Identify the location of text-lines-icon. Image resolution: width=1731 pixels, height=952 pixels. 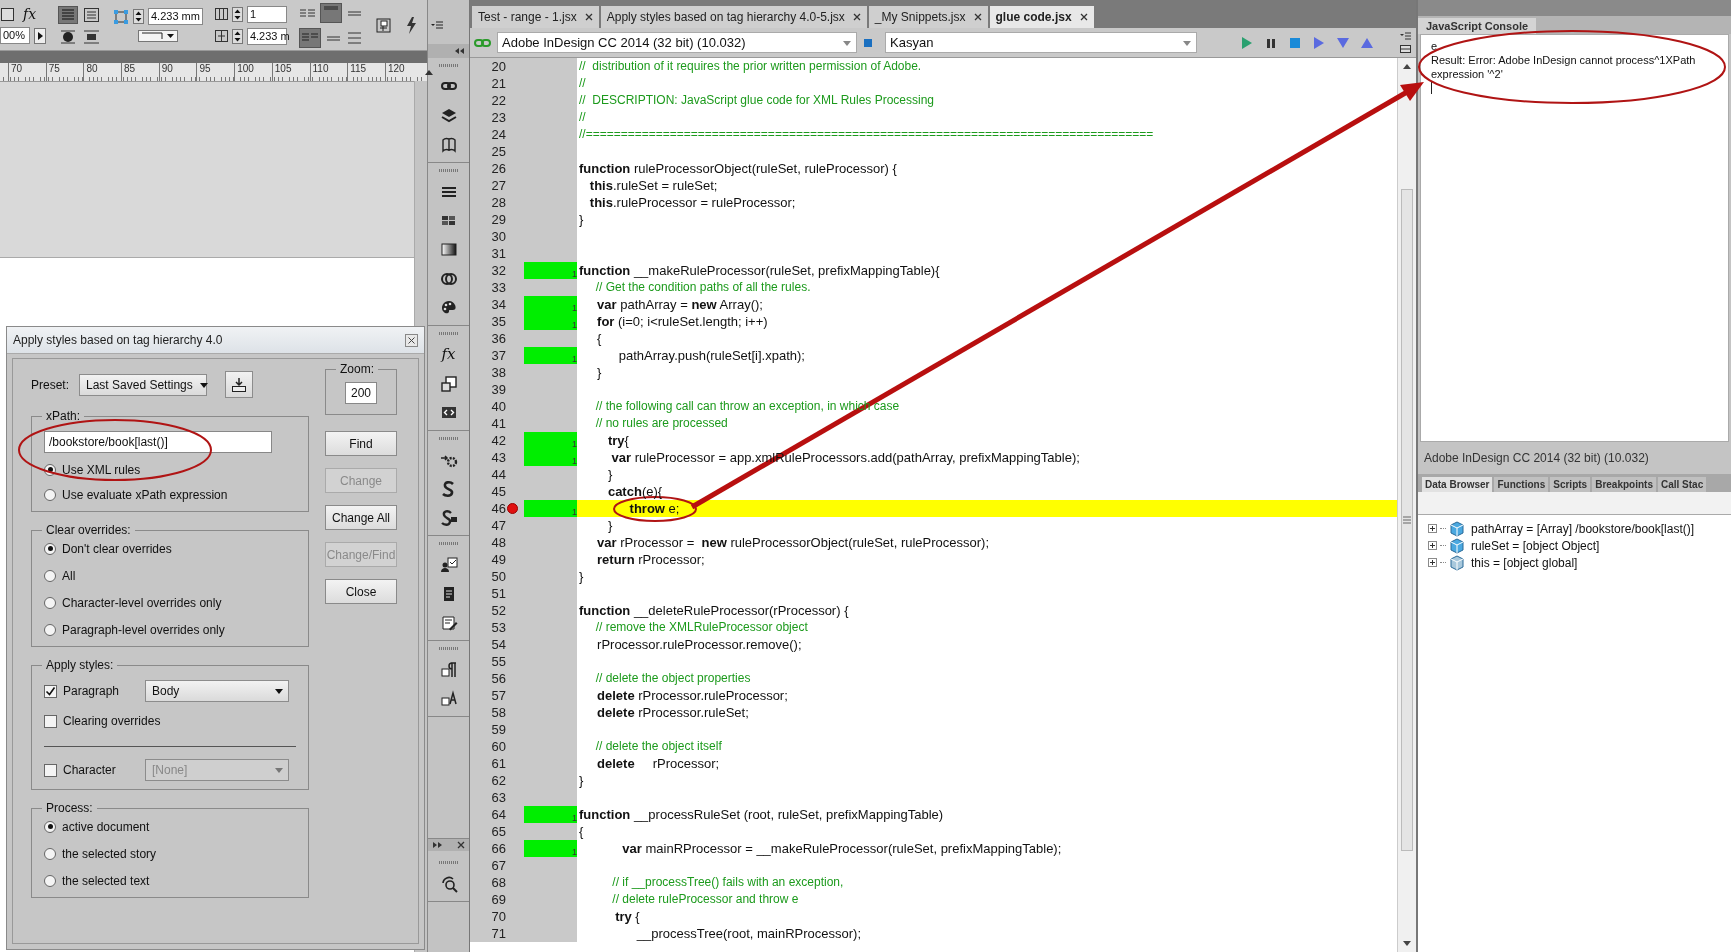
(68, 14).